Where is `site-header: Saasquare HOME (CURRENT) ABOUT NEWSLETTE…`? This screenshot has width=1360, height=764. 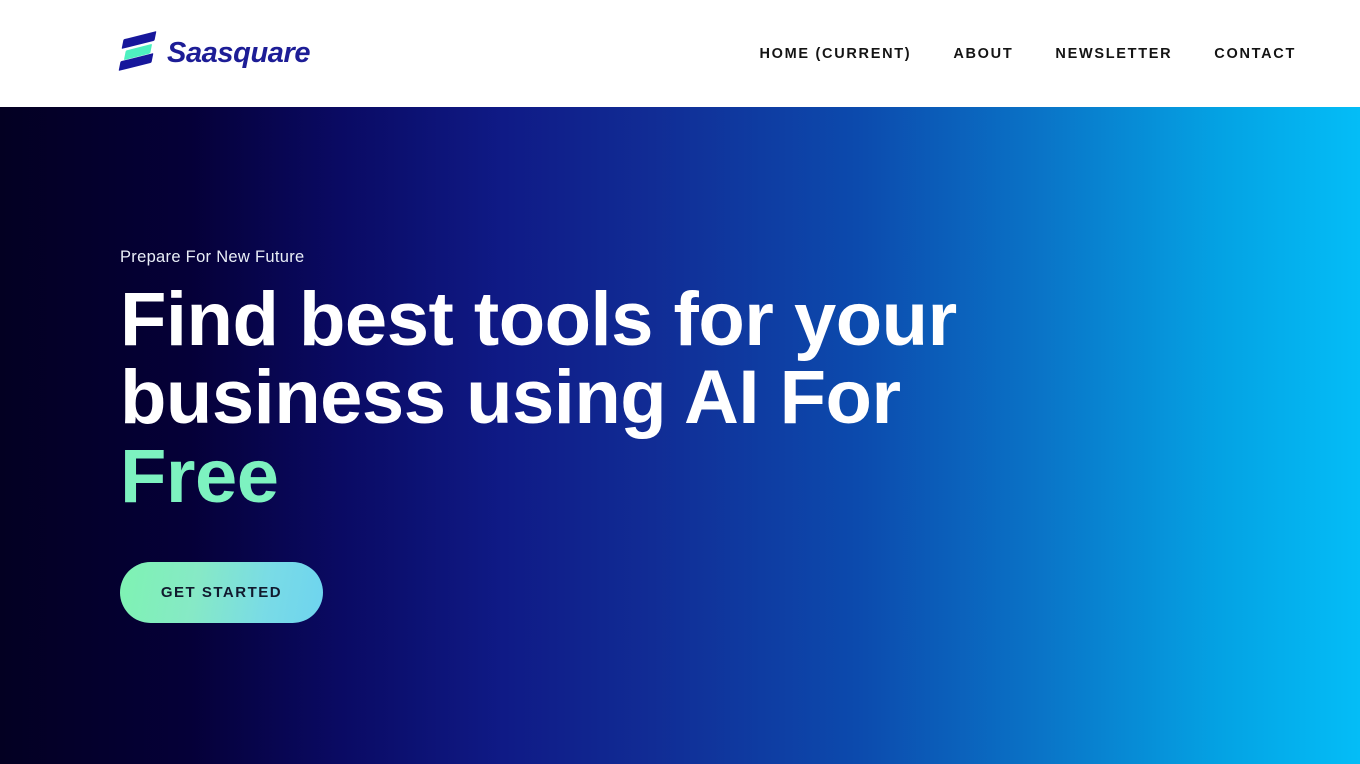
site-header: Saasquare HOME (CURRENT) ABOUT NEWSLETTE… is located at coordinates (680, 53).